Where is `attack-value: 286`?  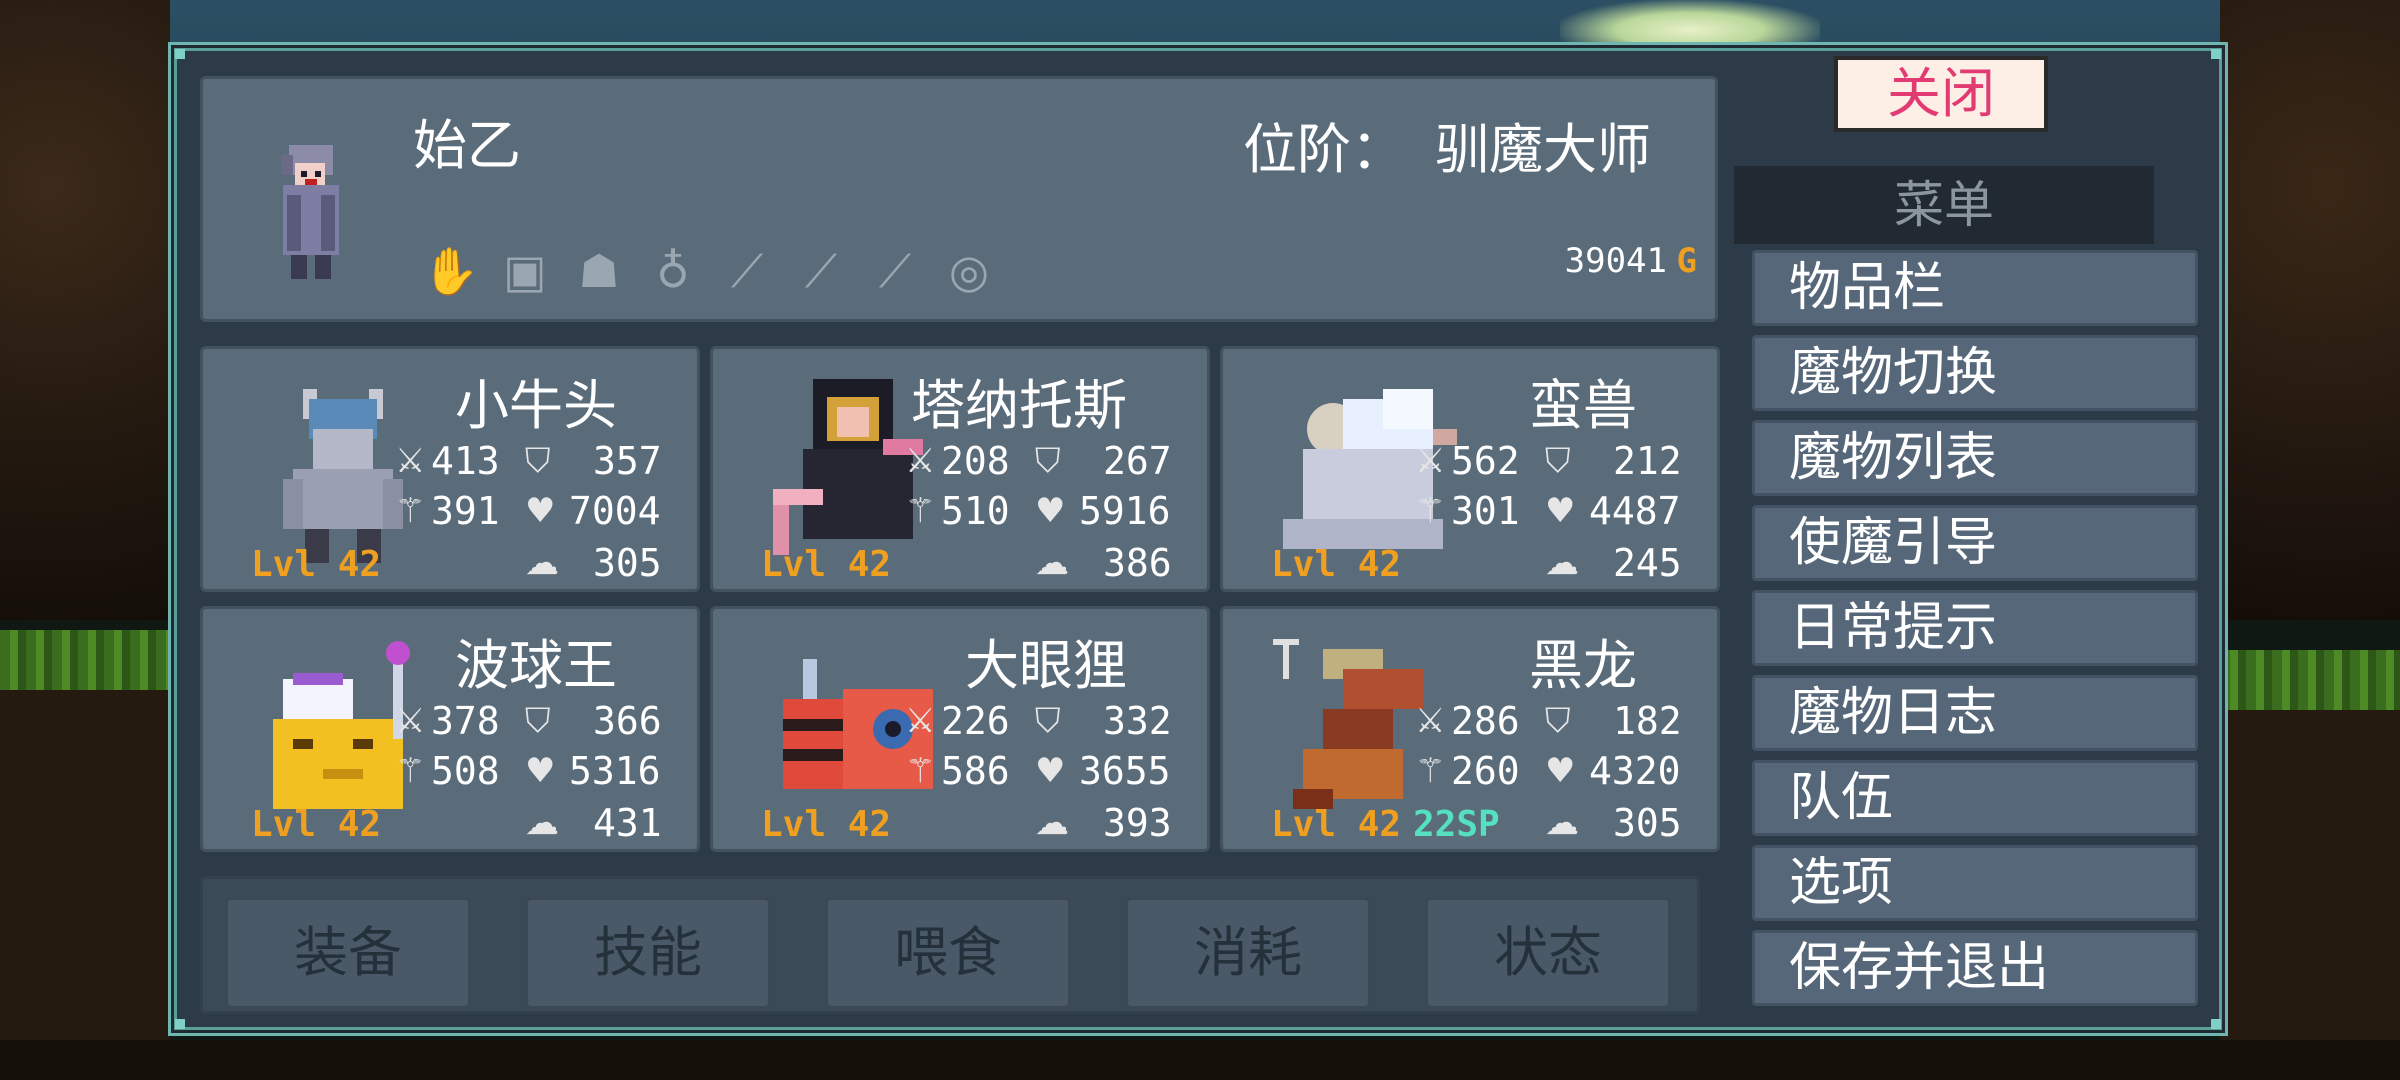
attack-value: 286 is located at coordinates (1485, 721).